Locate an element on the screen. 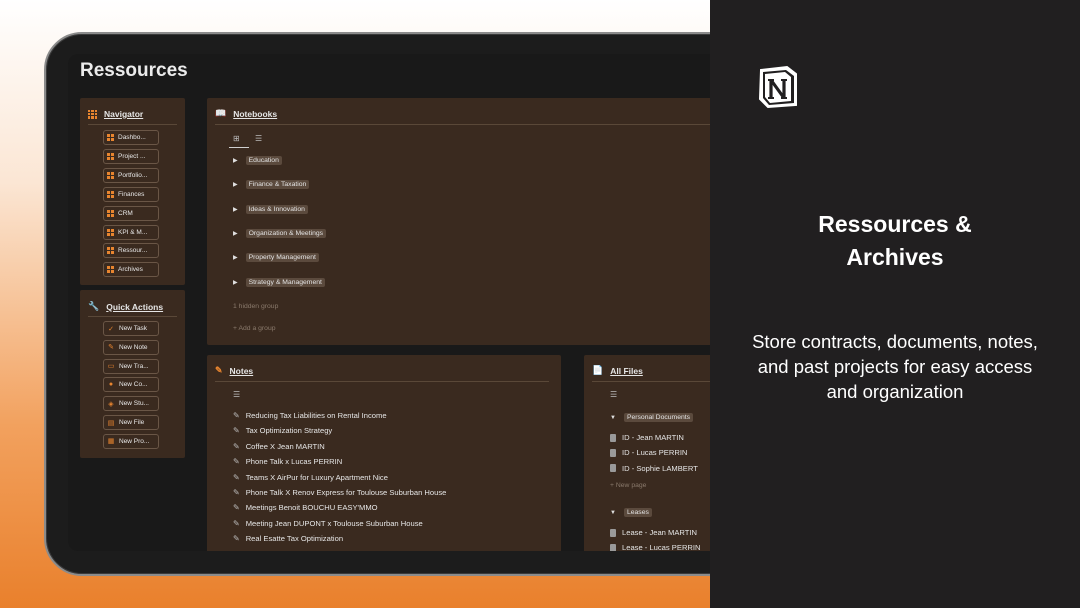 The height and width of the screenshot is (608, 1080). nav-button: Archives is located at coordinates (131, 270).